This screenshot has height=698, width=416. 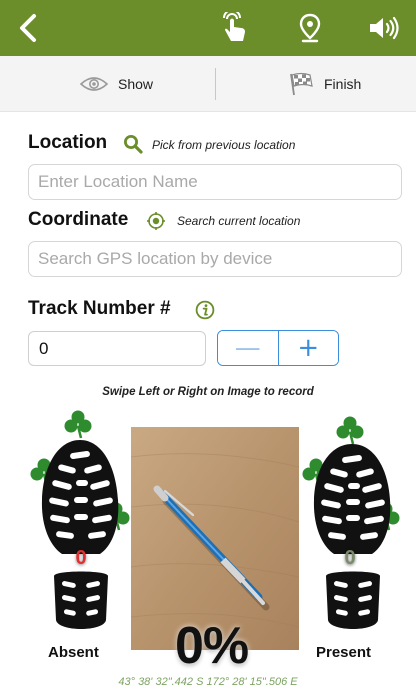 What do you see at coordinates (353, 520) in the screenshot?
I see `present-boot-print` at bounding box center [353, 520].